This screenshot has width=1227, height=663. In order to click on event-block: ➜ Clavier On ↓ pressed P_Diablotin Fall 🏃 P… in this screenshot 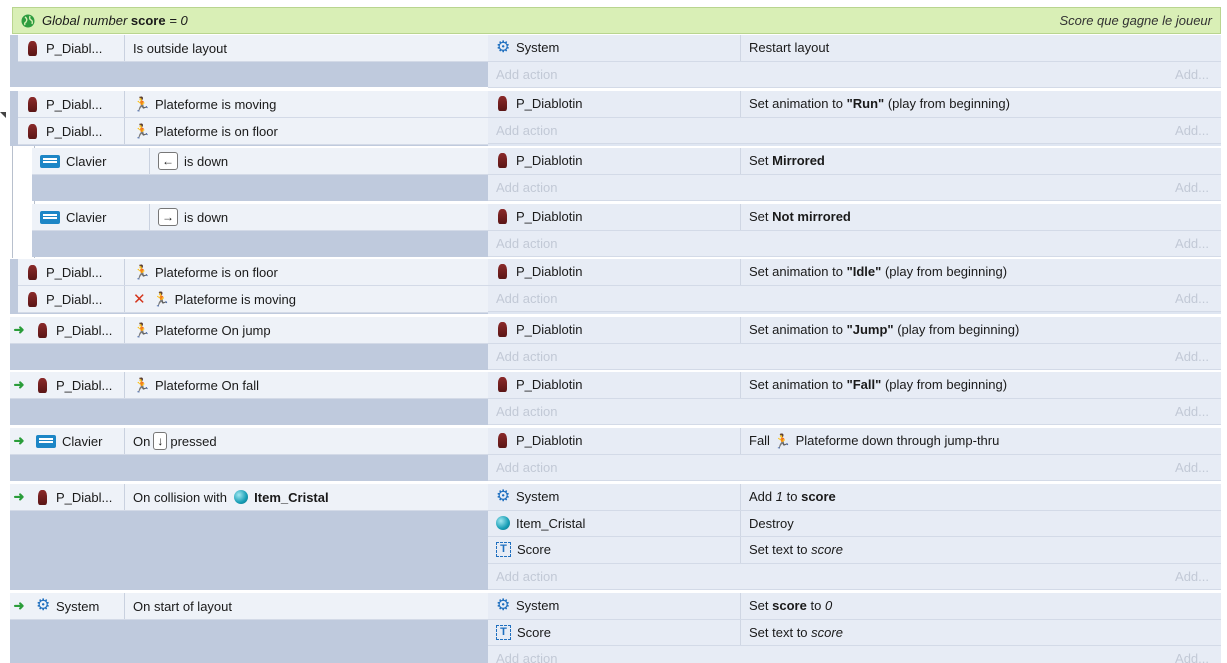, I will do `click(615, 454)`.